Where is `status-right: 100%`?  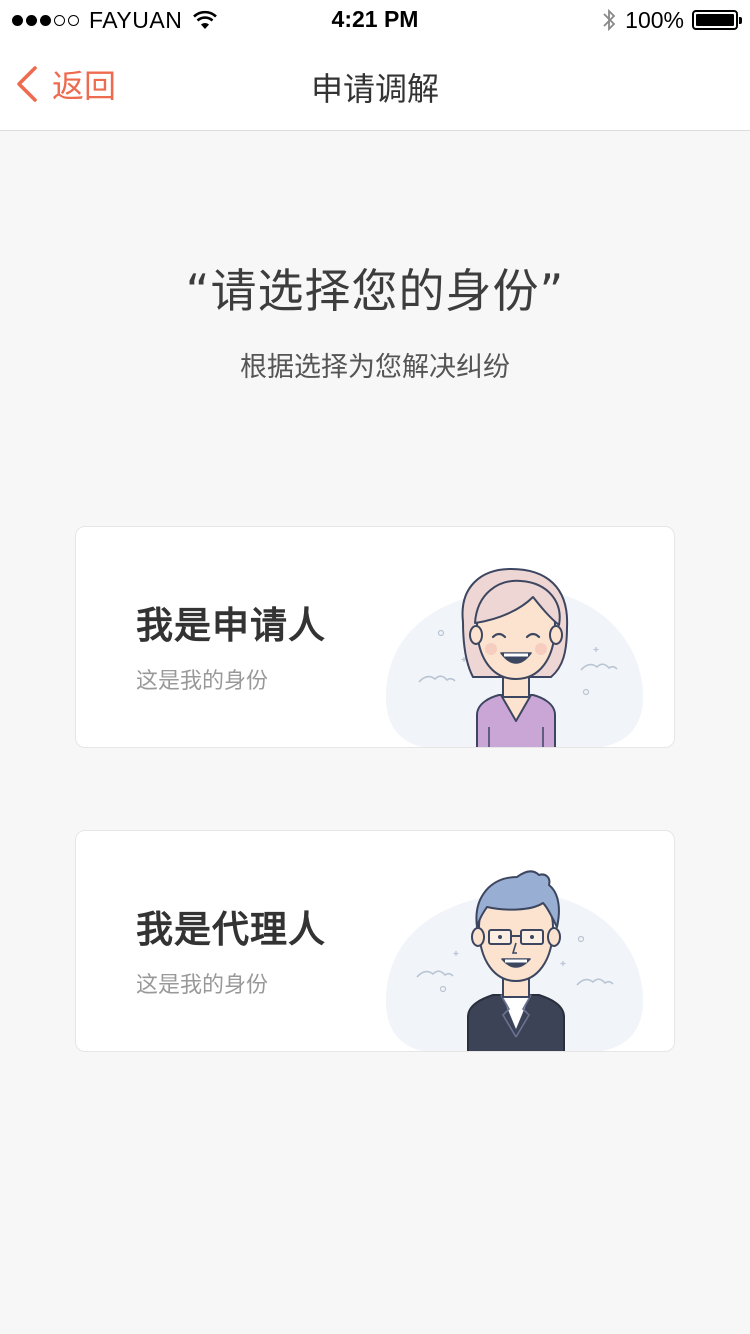
status-right: 100% is located at coordinates (671, 20).